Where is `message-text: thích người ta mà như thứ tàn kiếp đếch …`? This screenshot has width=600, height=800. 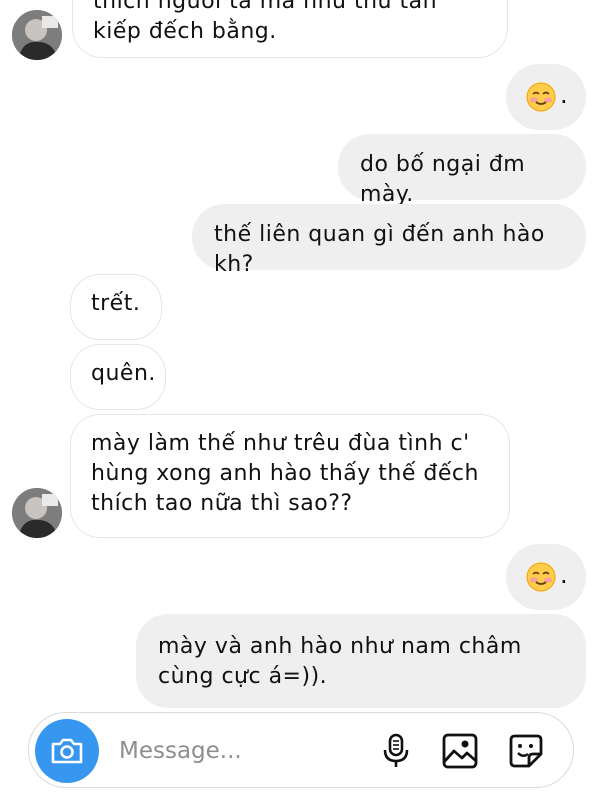
message-text: thích người ta mà như thứ tàn kiếp đếch … is located at coordinates (265, 22).